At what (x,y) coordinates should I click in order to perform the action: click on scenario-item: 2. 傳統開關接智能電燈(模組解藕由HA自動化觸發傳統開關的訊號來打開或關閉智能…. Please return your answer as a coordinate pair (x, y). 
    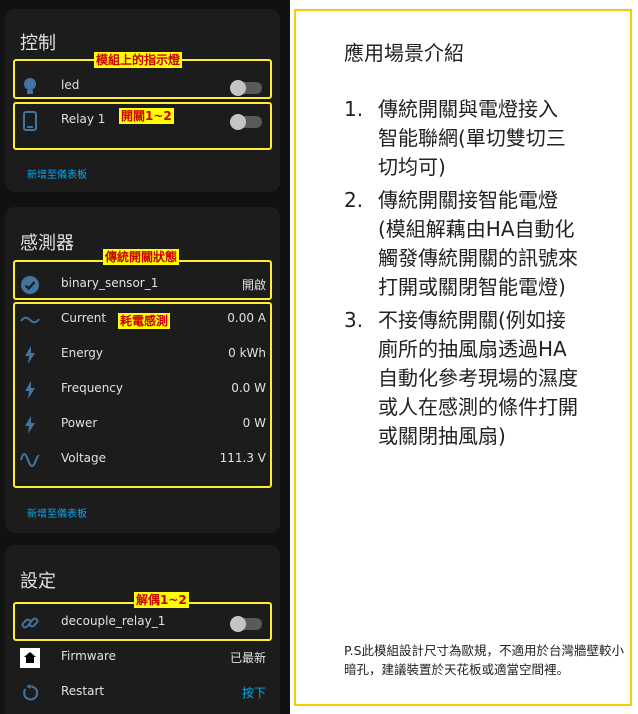
    Looking at the image, I should click on (461, 244).